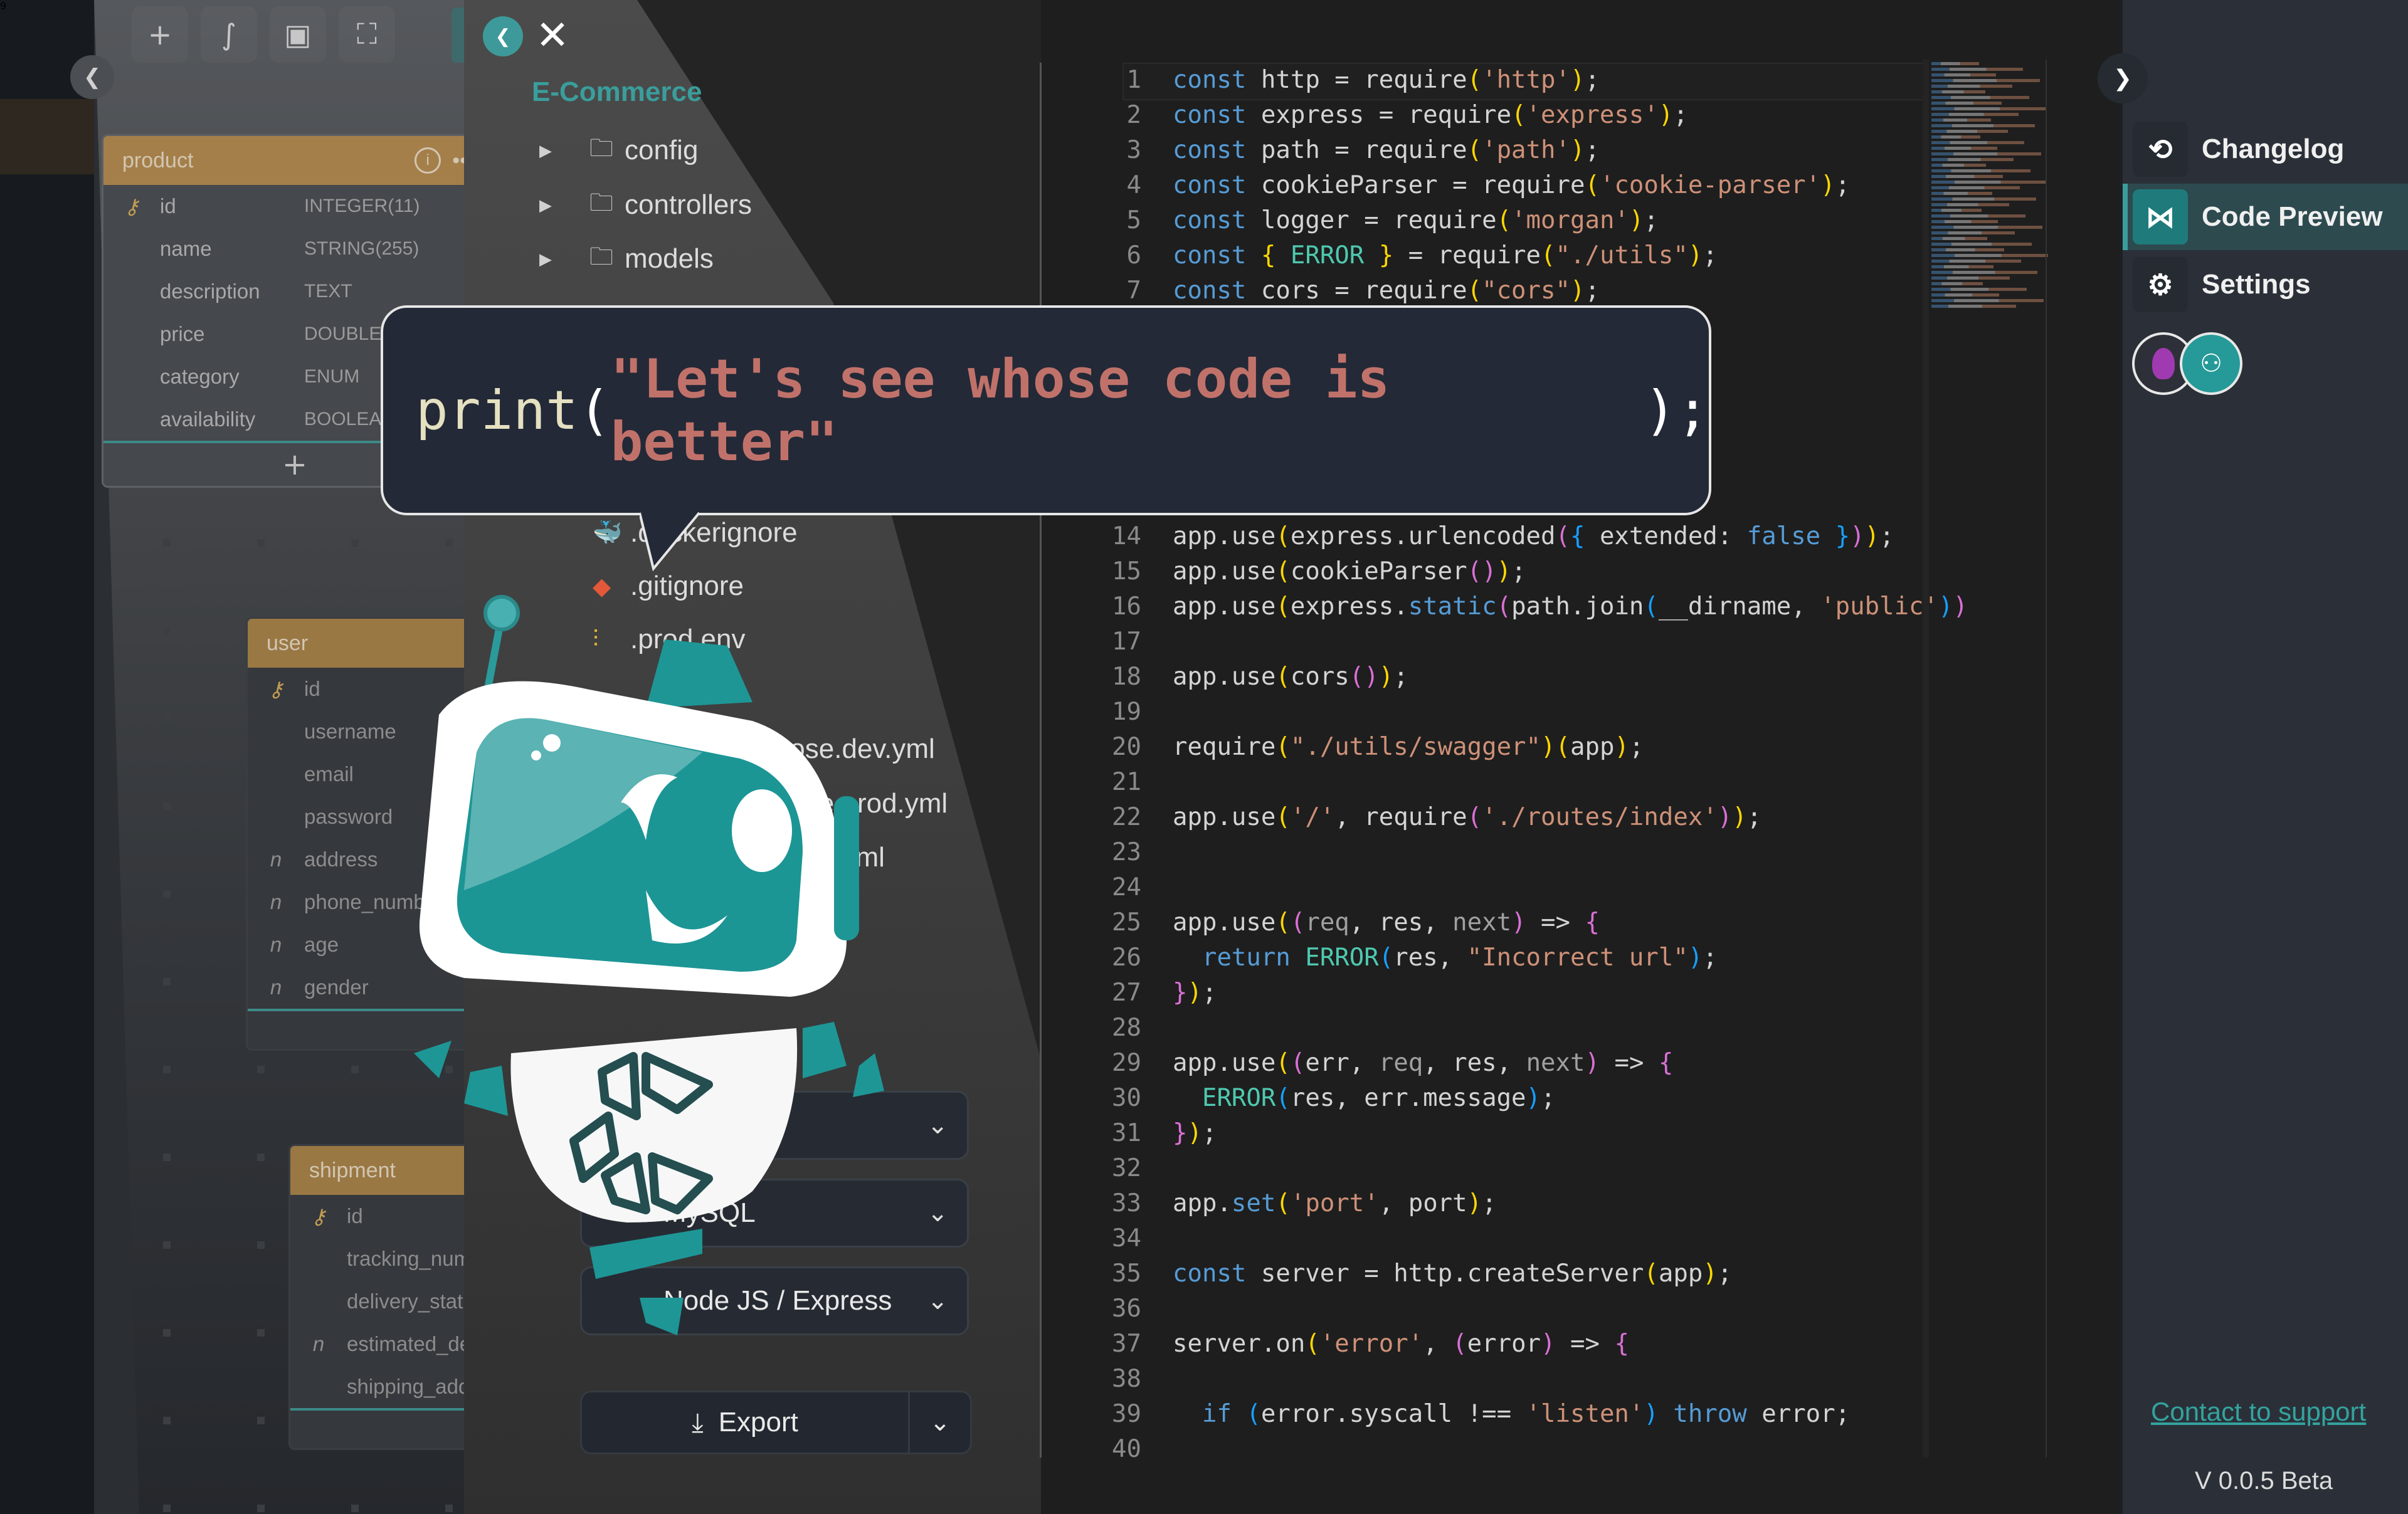 The height and width of the screenshot is (1514, 2408). What do you see at coordinates (626, 259) in the screenshot?
I see `folder-models: ▶ 🗀 models` at bounding box center [626, 259].